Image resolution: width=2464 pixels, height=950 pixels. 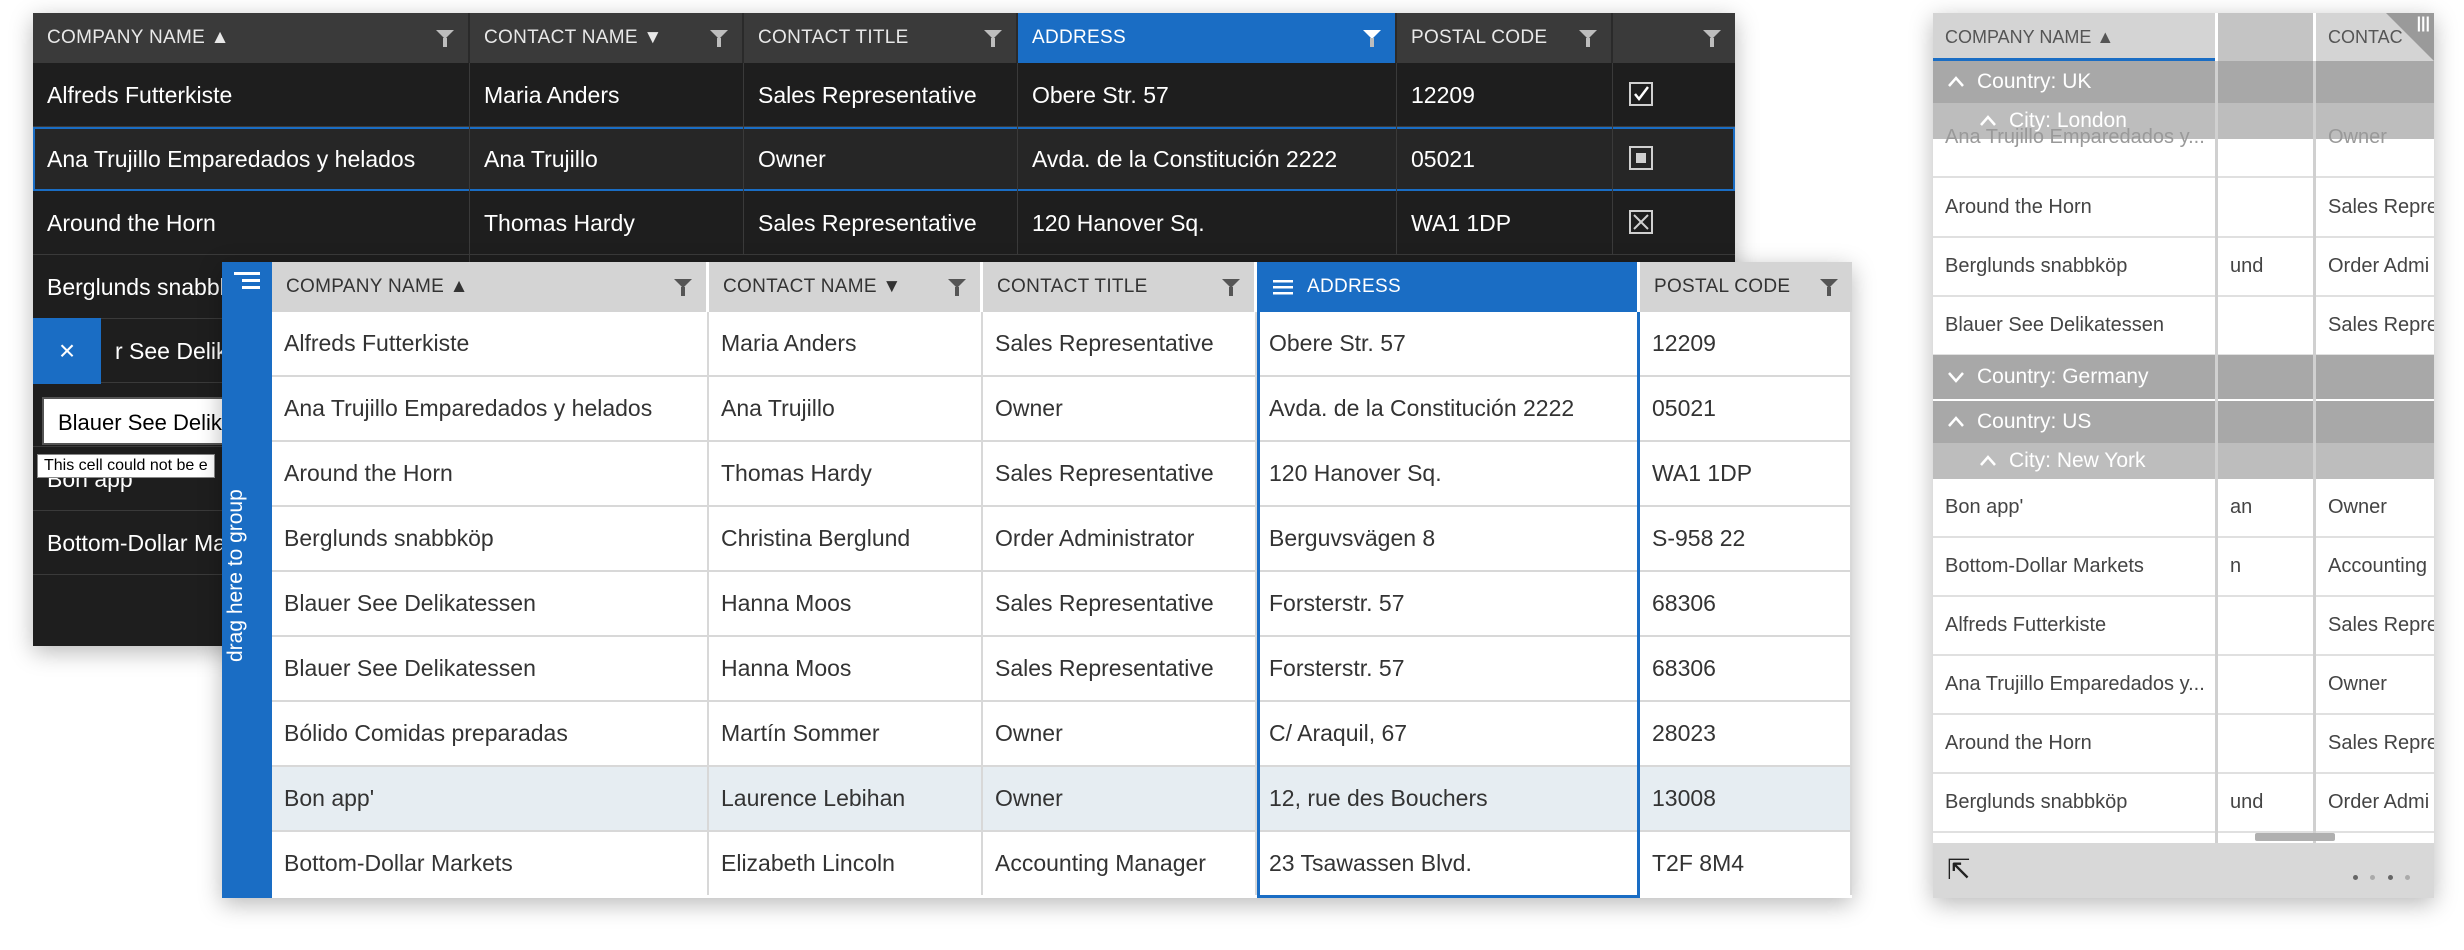 What do you see at coordinates (1674, 223) in the screenshot?
I see `cell-check` at bounding box center [1674, 223].